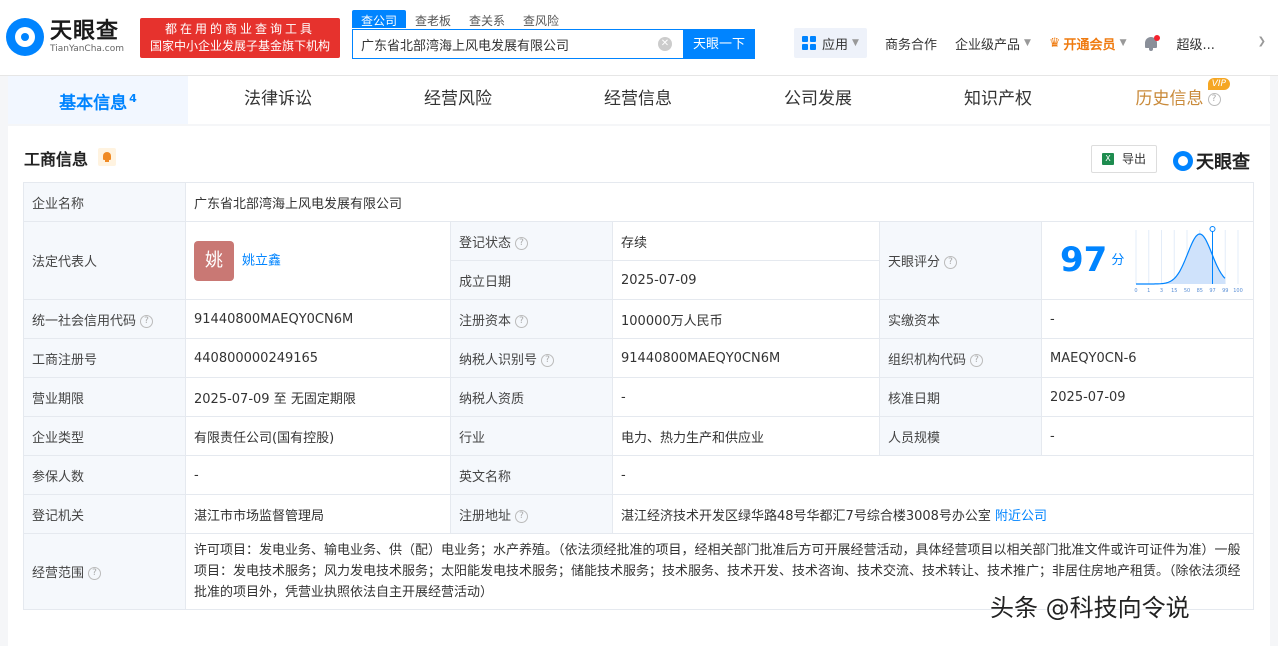 The image size is (1278, 646). What do you see at coordinates (639, 475) in the screenshot?
I see `table-row: 参保人数 - 英文名称 -` at bounding box center [639, 475].